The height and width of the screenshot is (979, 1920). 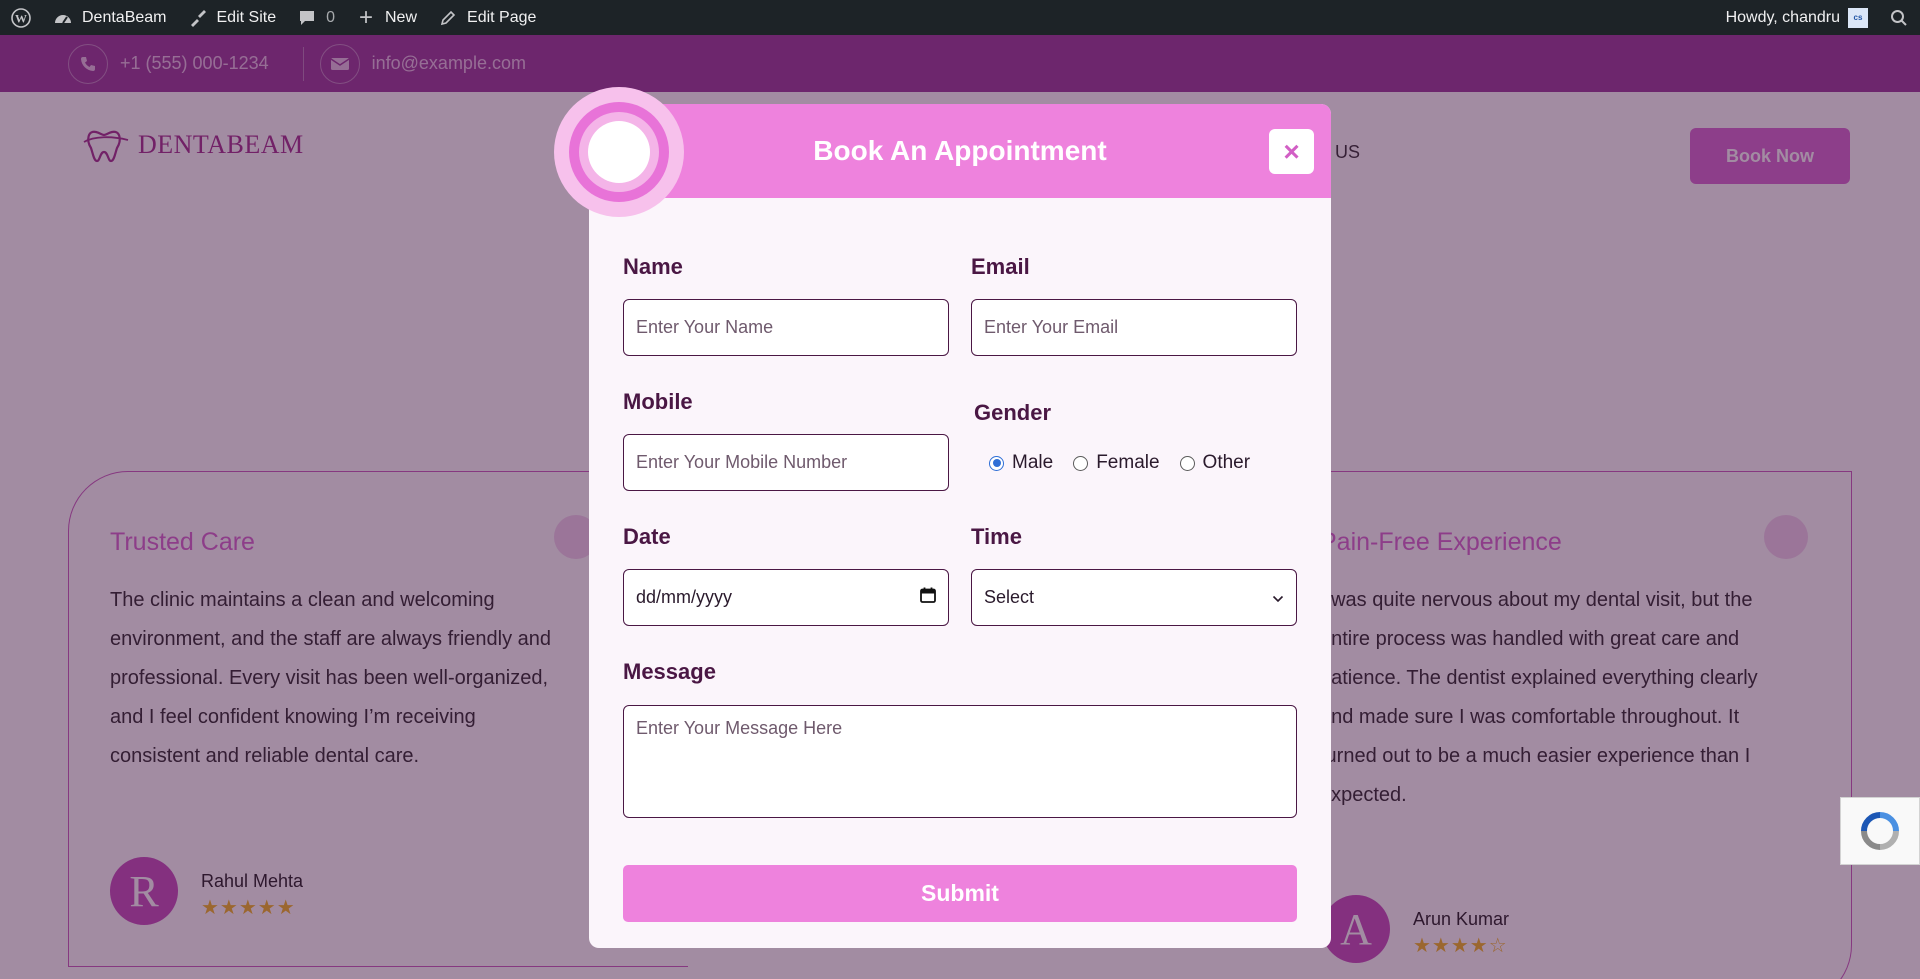 I want to click on comments-link: 0, so click(x=315, y=17).